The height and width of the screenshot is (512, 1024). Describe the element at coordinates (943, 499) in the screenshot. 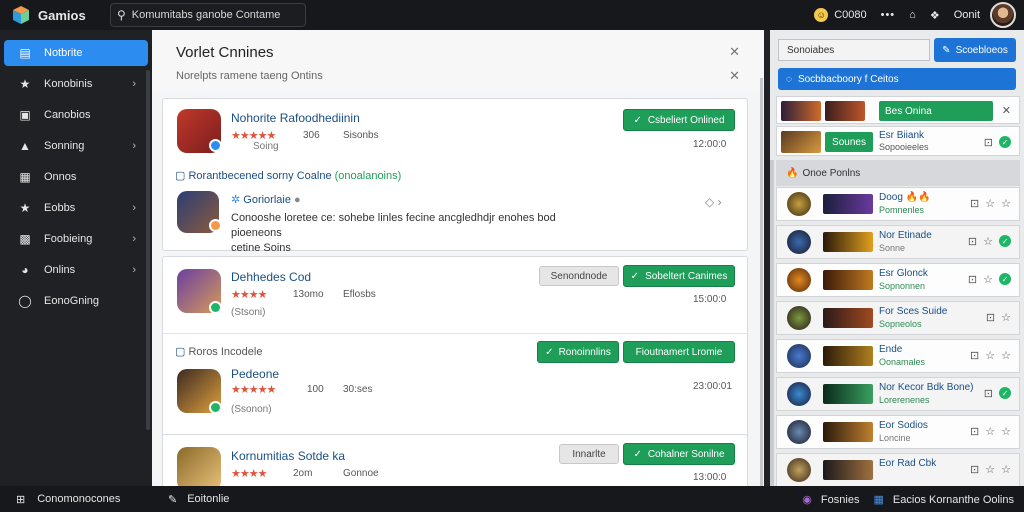

I see `footer-item: ▦ Eacios Kornanthe Oolins` at that location.